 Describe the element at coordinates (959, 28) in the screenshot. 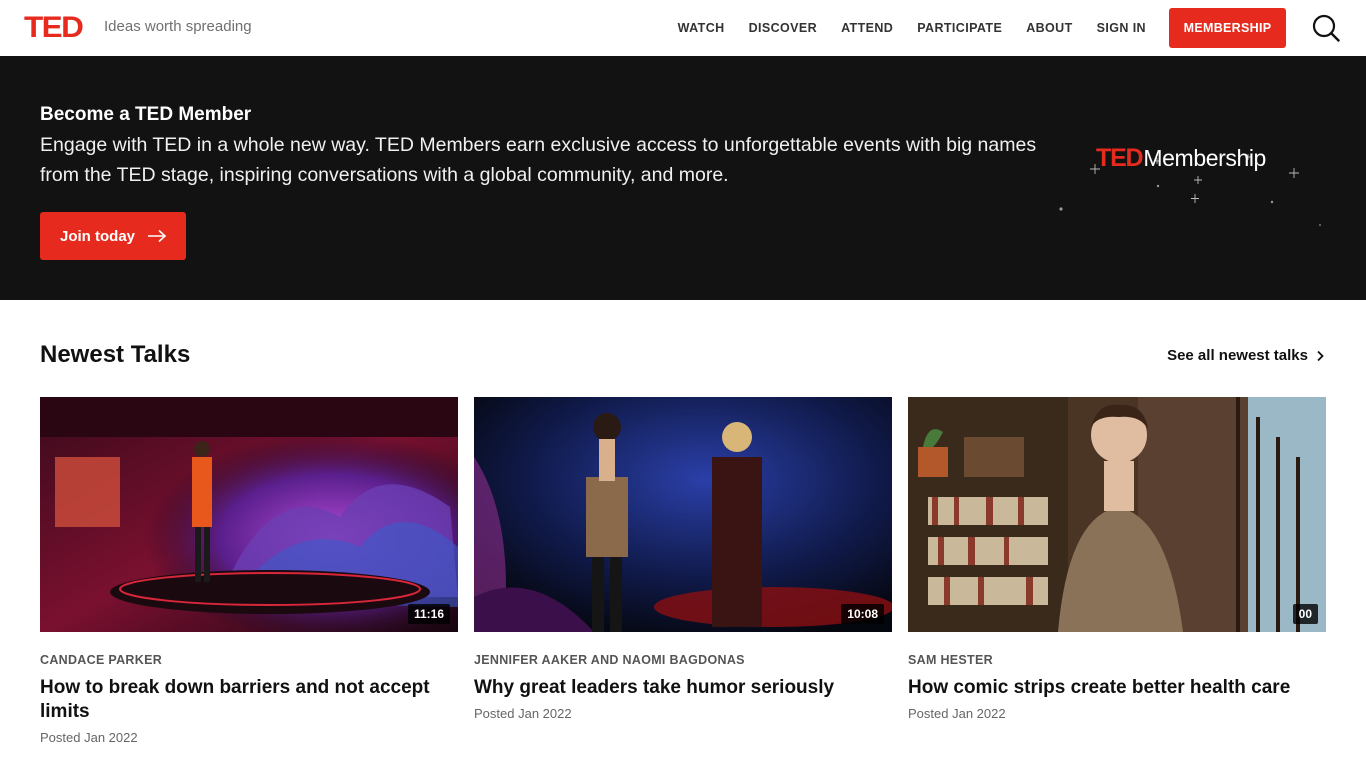

I see `nav-participate: PARTICIPATE` at that location.